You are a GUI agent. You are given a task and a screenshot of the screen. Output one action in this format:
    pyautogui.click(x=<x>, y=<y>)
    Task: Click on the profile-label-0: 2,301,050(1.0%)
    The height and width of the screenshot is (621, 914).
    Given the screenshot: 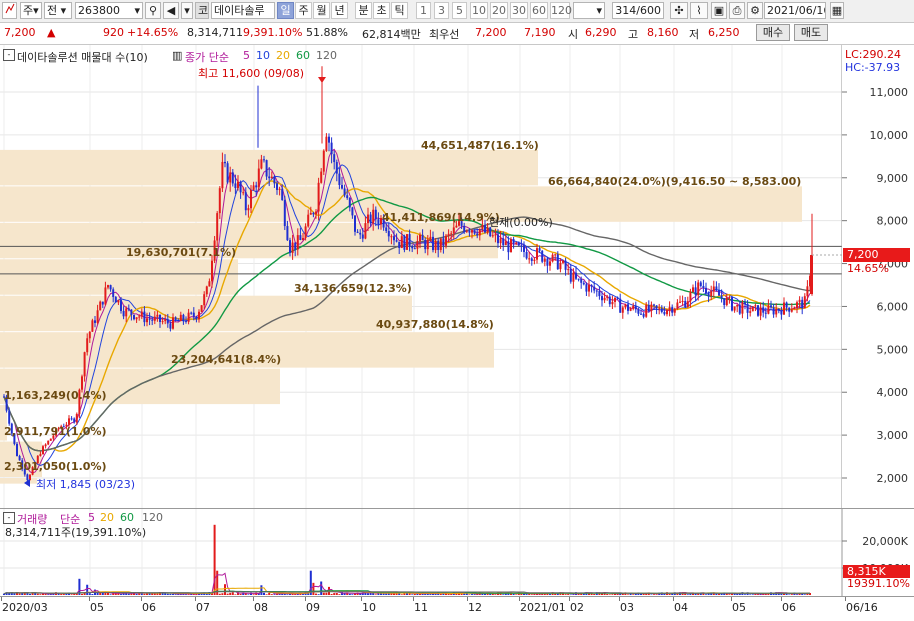 What is the action you would take?
    pyautogui.click(x=55, y=466)
    